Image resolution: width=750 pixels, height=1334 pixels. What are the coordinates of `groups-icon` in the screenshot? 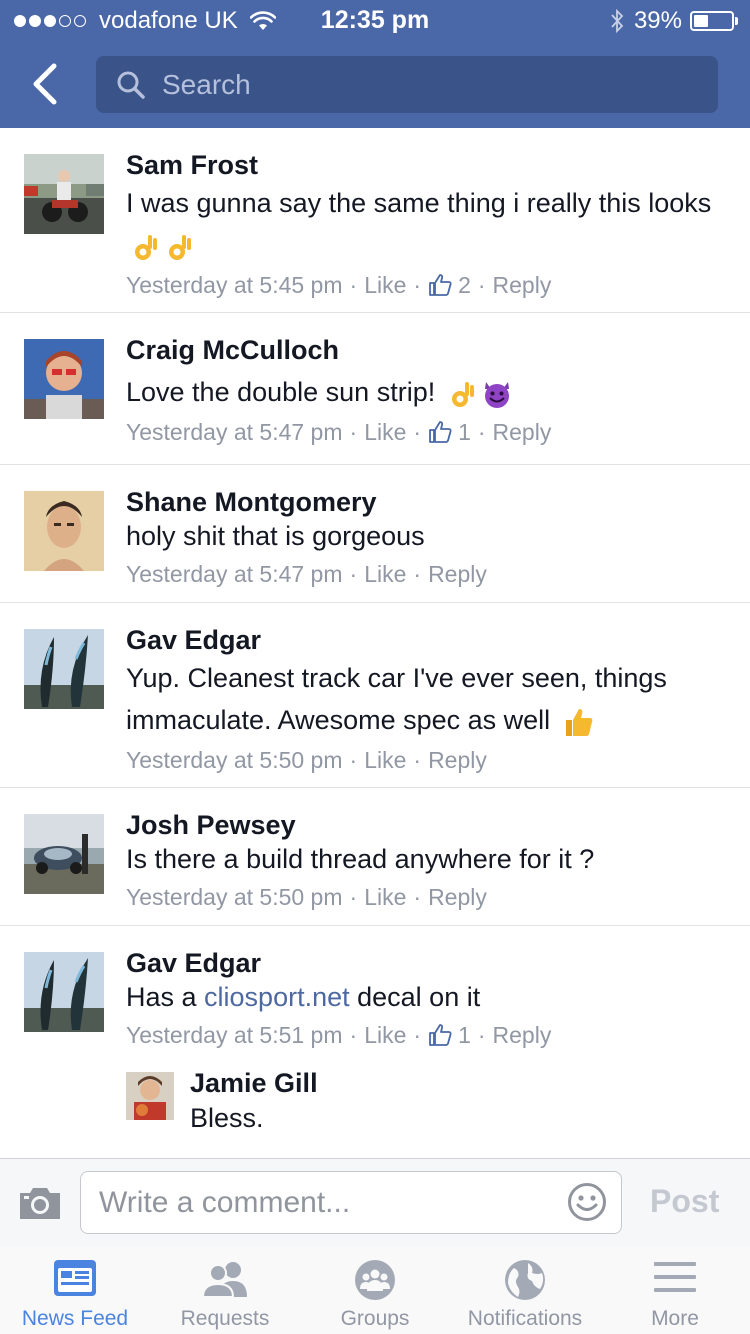 It's located at (375, 1280).